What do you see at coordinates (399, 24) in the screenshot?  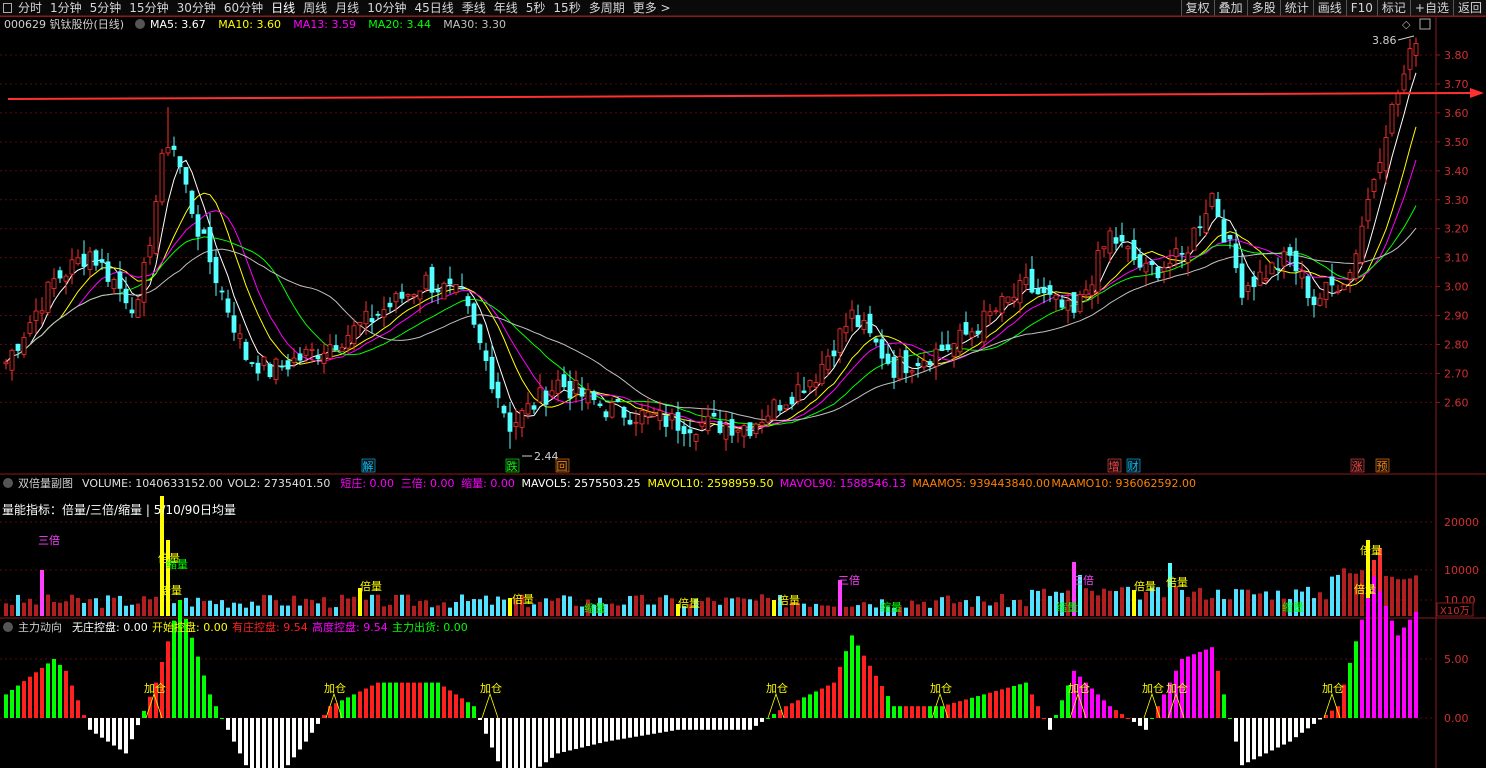 I see `ma-legend-3: MA20: 3.44` at bounding box center [399, 24].